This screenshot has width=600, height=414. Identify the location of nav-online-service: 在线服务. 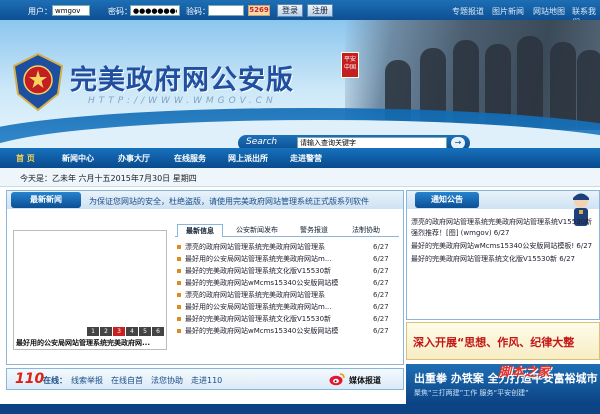
(190, 158).